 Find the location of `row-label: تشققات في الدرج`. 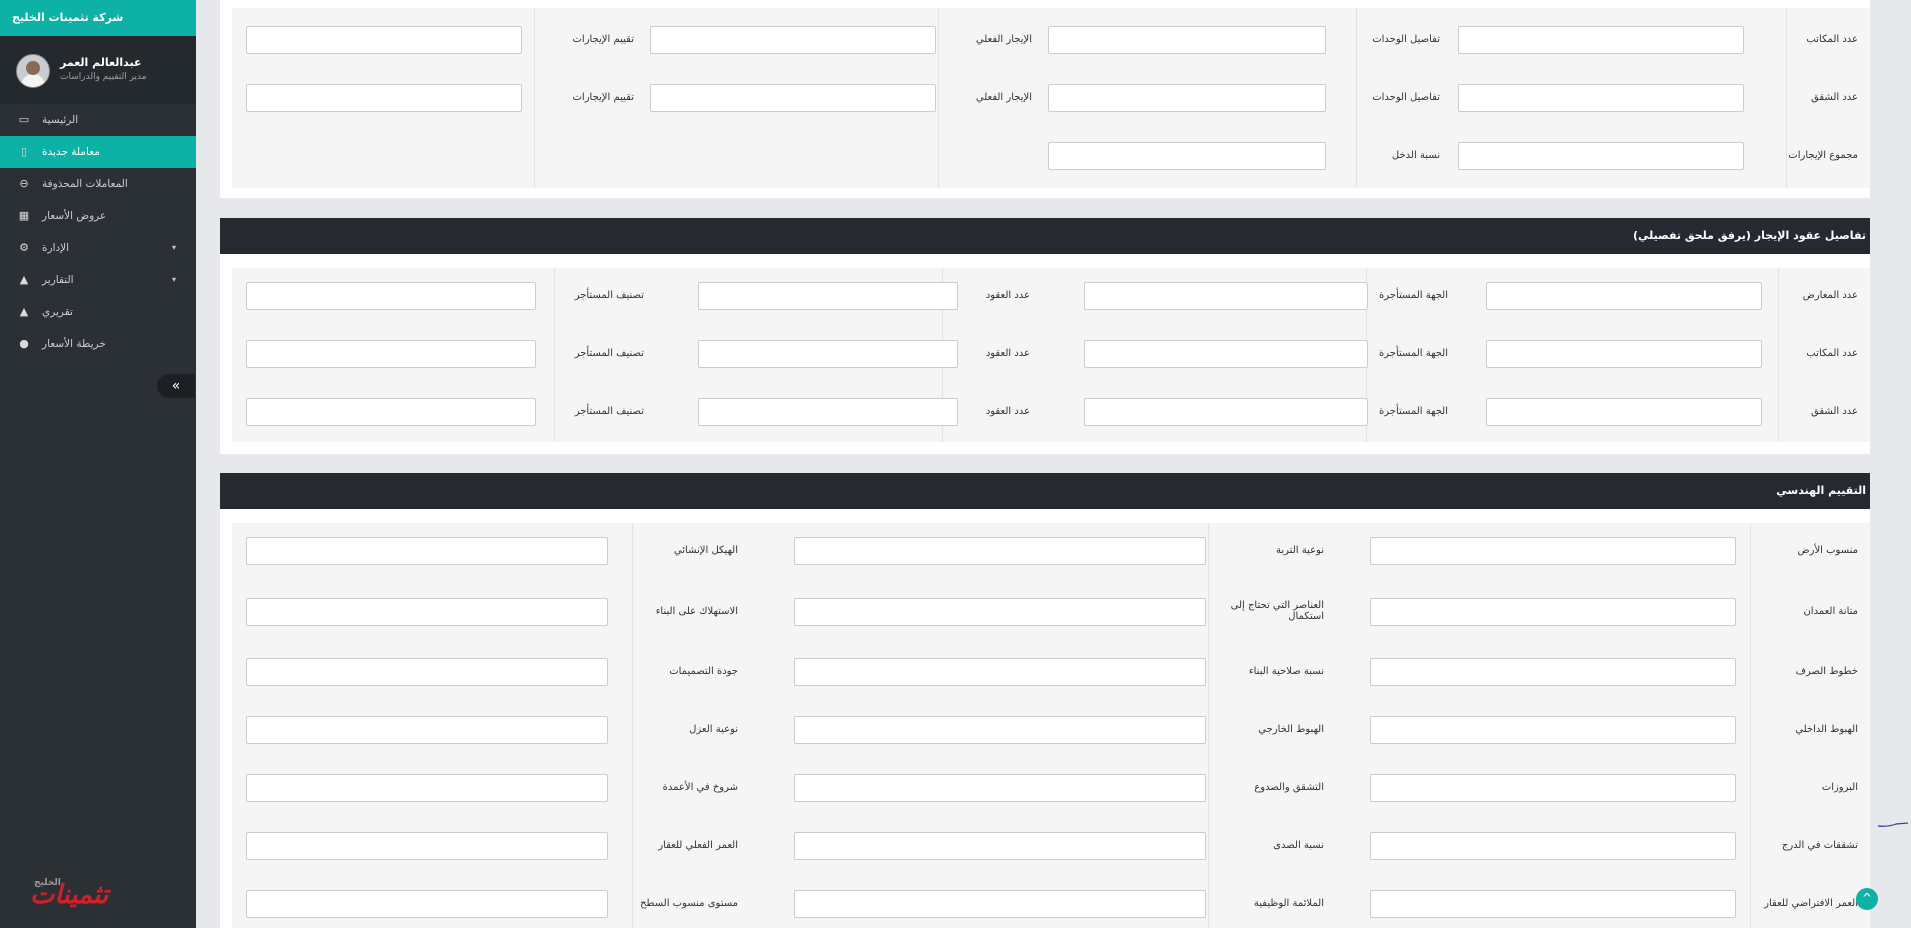

row-label: تشققات في الدرج is located at coordinates (1819, 845).